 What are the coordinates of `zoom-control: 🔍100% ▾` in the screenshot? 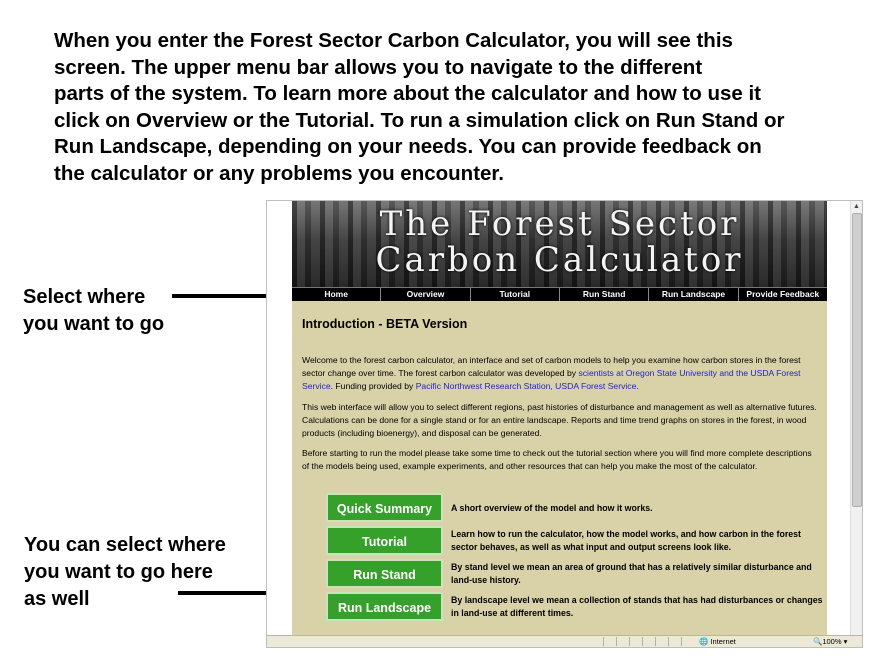 It's located at (830, 641).